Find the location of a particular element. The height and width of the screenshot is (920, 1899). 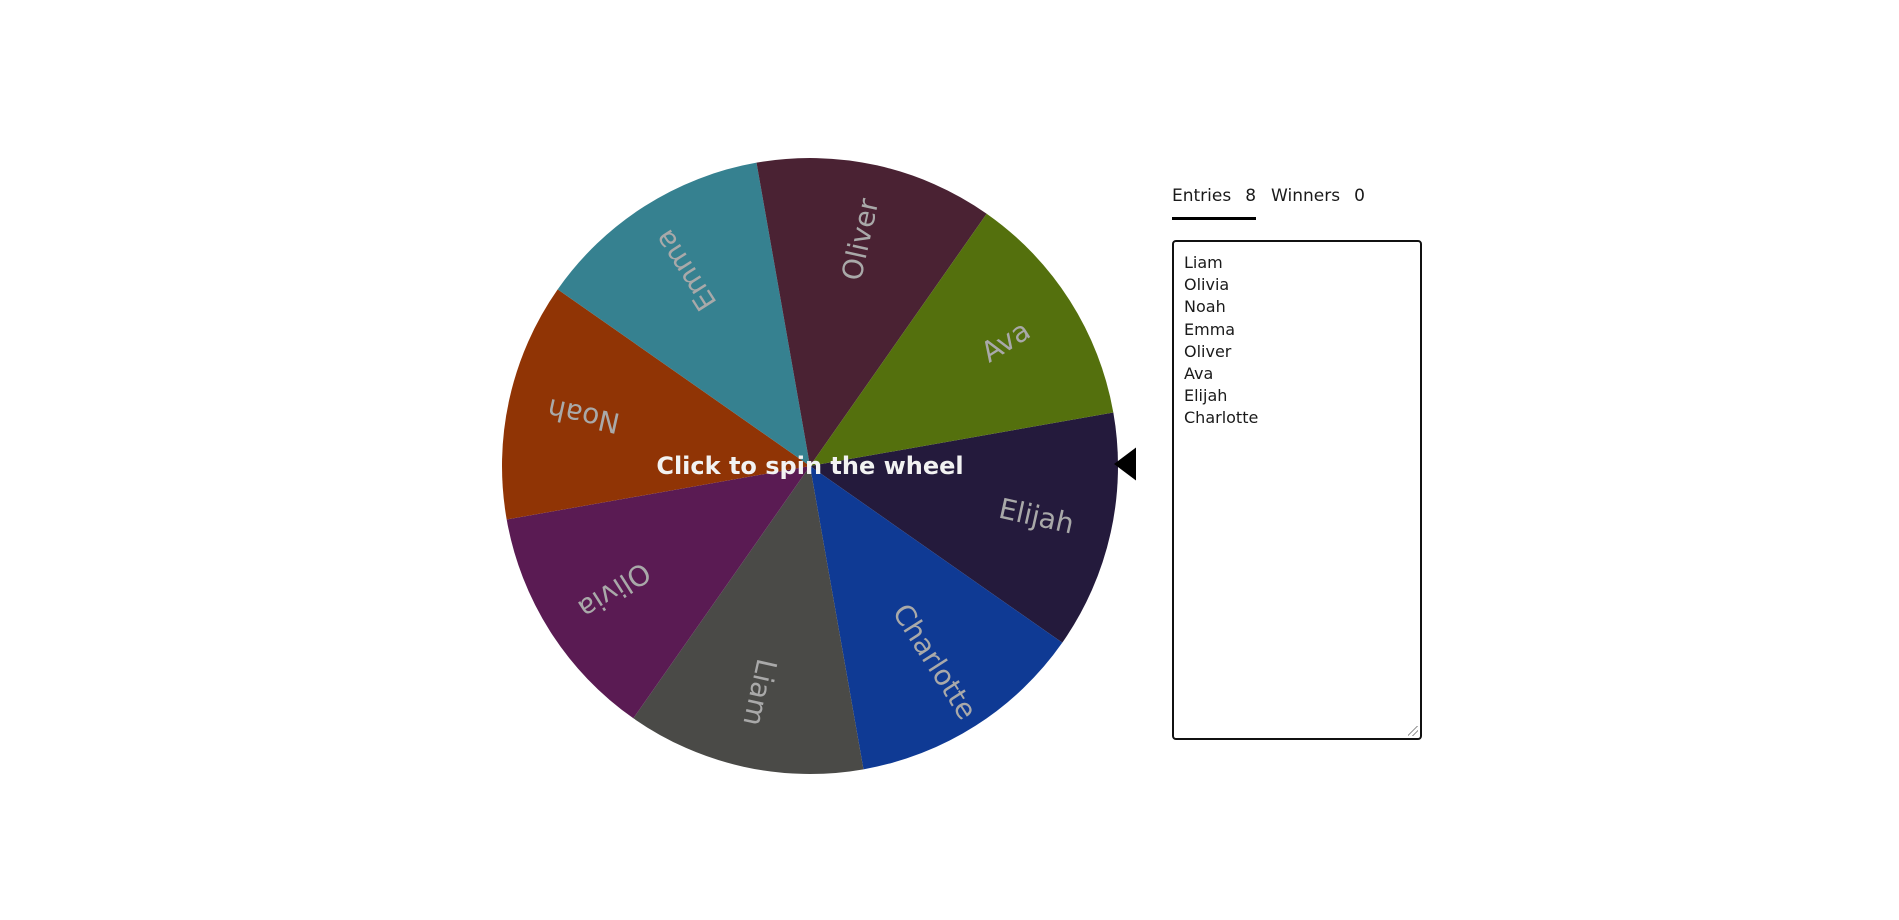

spin-prompt: Click to spin the wheel is located at coordinates (809, 466).